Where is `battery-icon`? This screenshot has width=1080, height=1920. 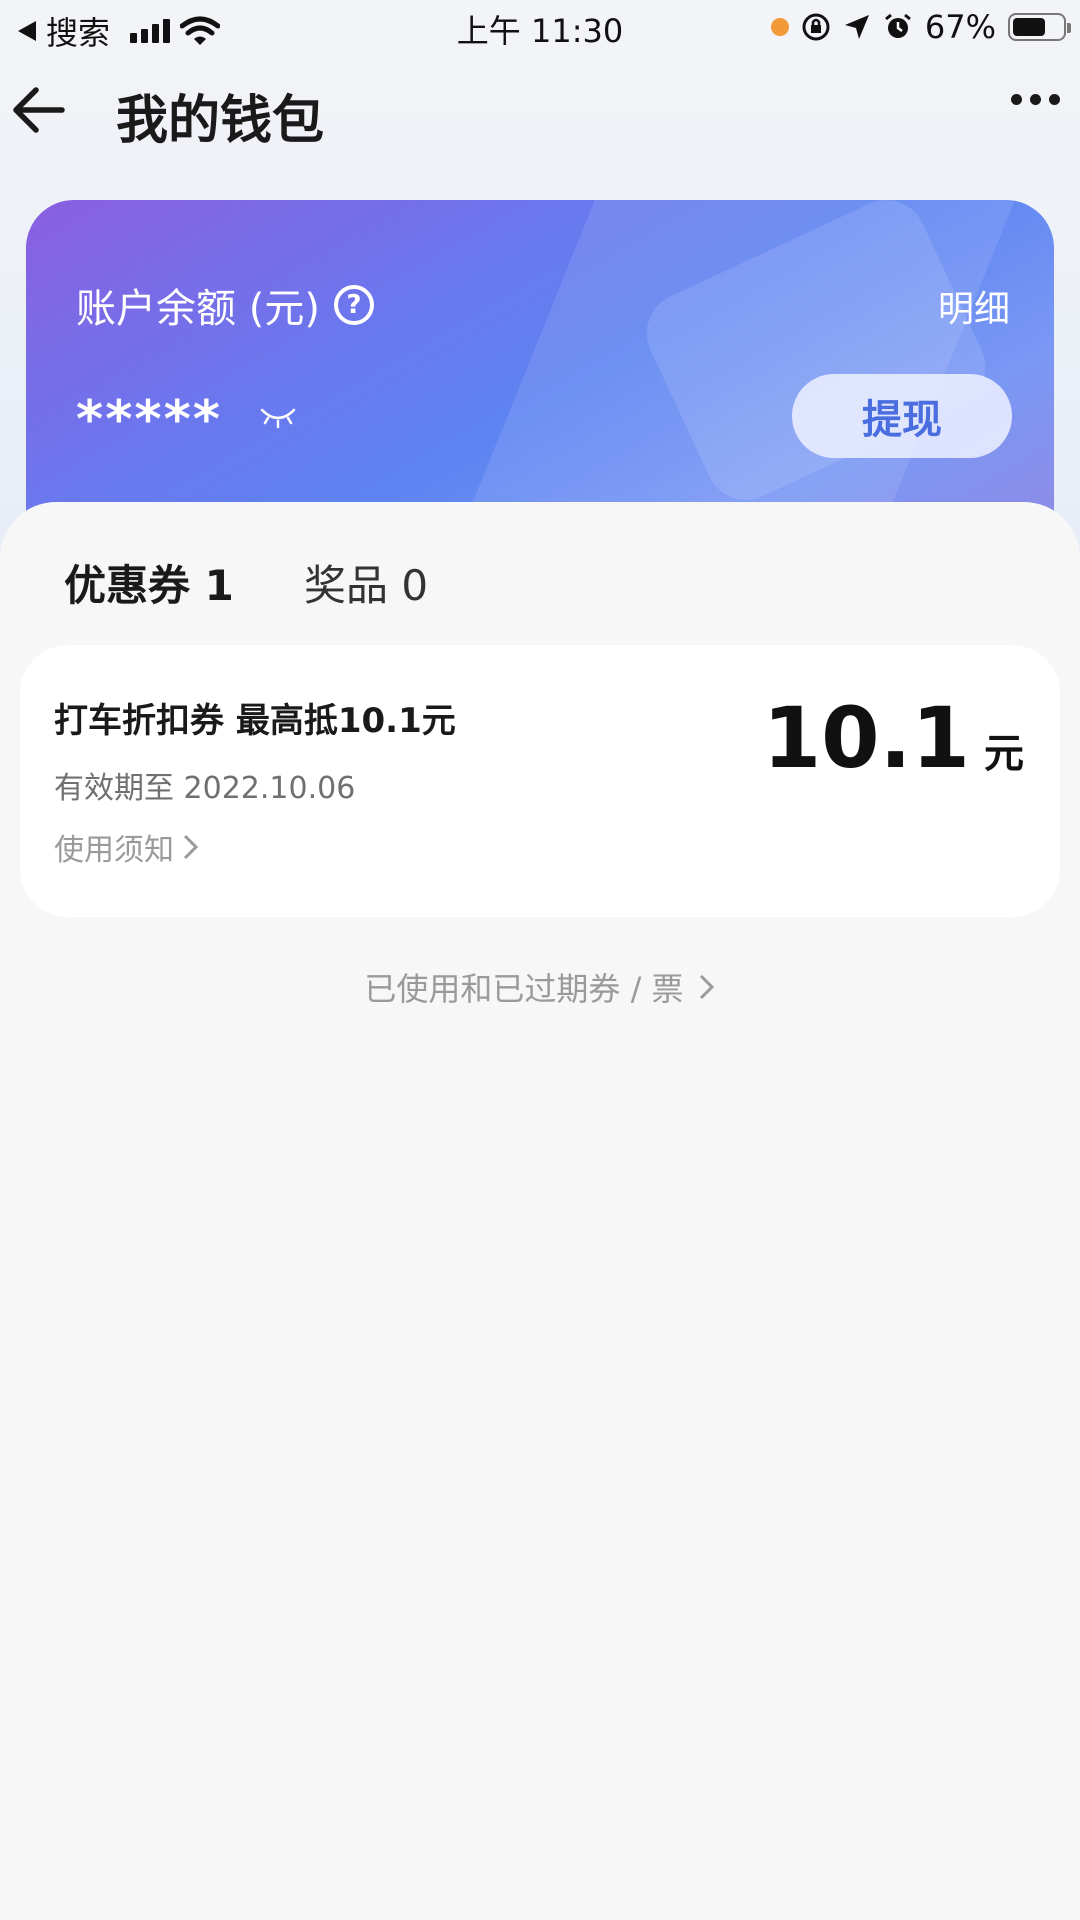 battery-icon is located at coordinates (1039, 27).